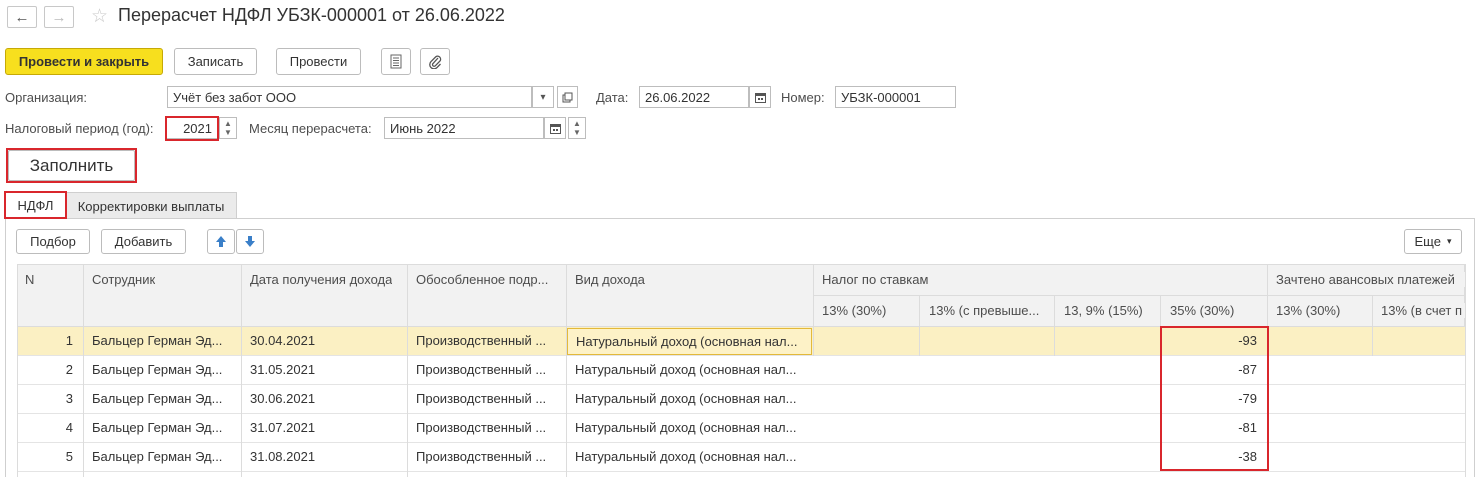 The width and height of the screenshot is (1479, 477). Describe the element at coordinates (99, 16) in the screenshot. I see `star-icon: ☆` at that location.